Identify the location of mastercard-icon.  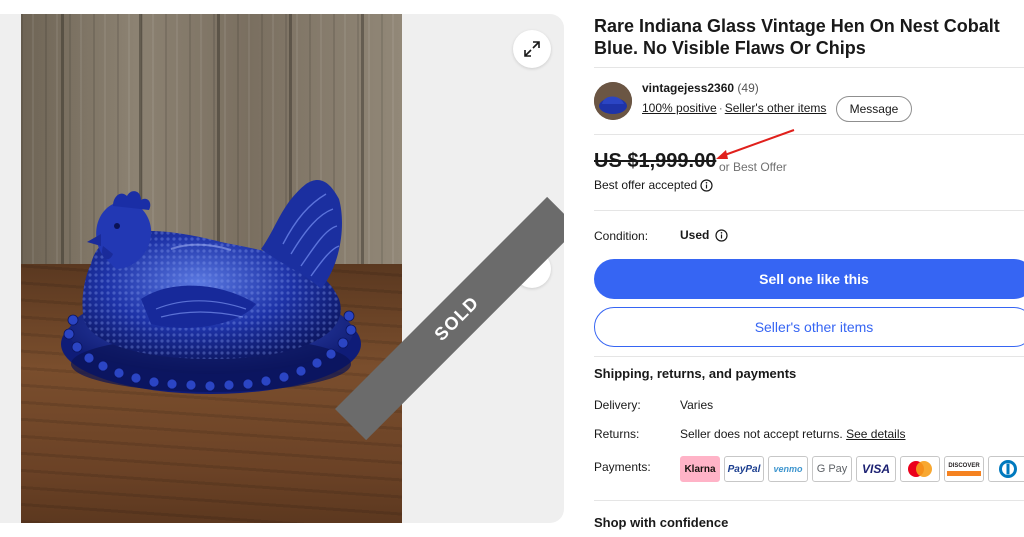
(920, 469).